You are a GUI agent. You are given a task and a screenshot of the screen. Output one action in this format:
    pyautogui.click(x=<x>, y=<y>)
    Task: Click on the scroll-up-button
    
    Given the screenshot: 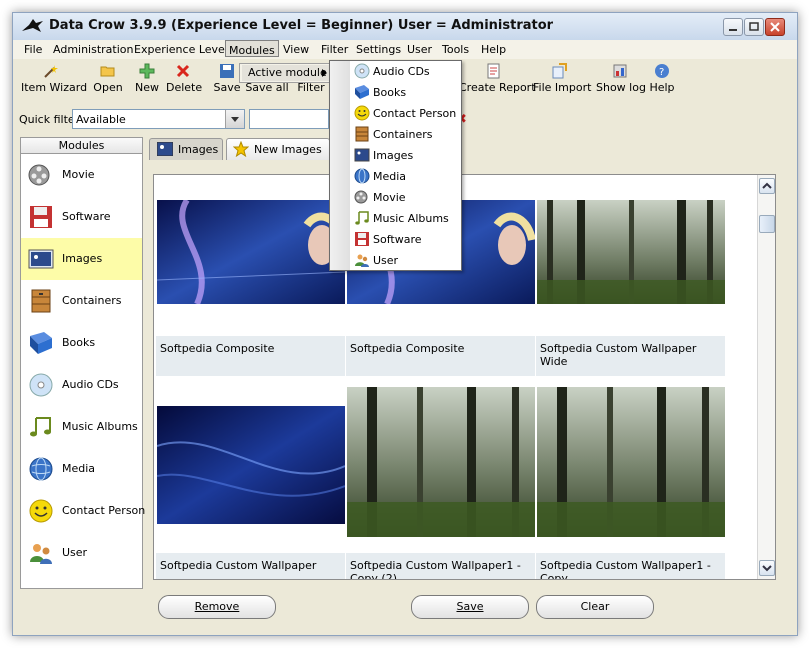 What is the action you would take?
    pyautogui.click(x=767, y=186)
    